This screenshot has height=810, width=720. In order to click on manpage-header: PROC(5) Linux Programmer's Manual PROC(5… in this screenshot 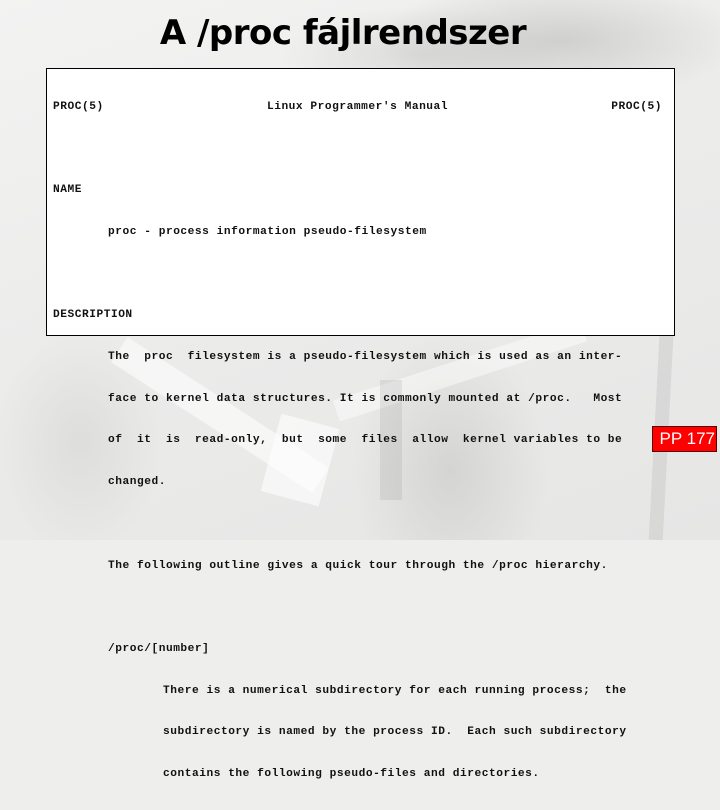, I will do `click(357, 108)`.